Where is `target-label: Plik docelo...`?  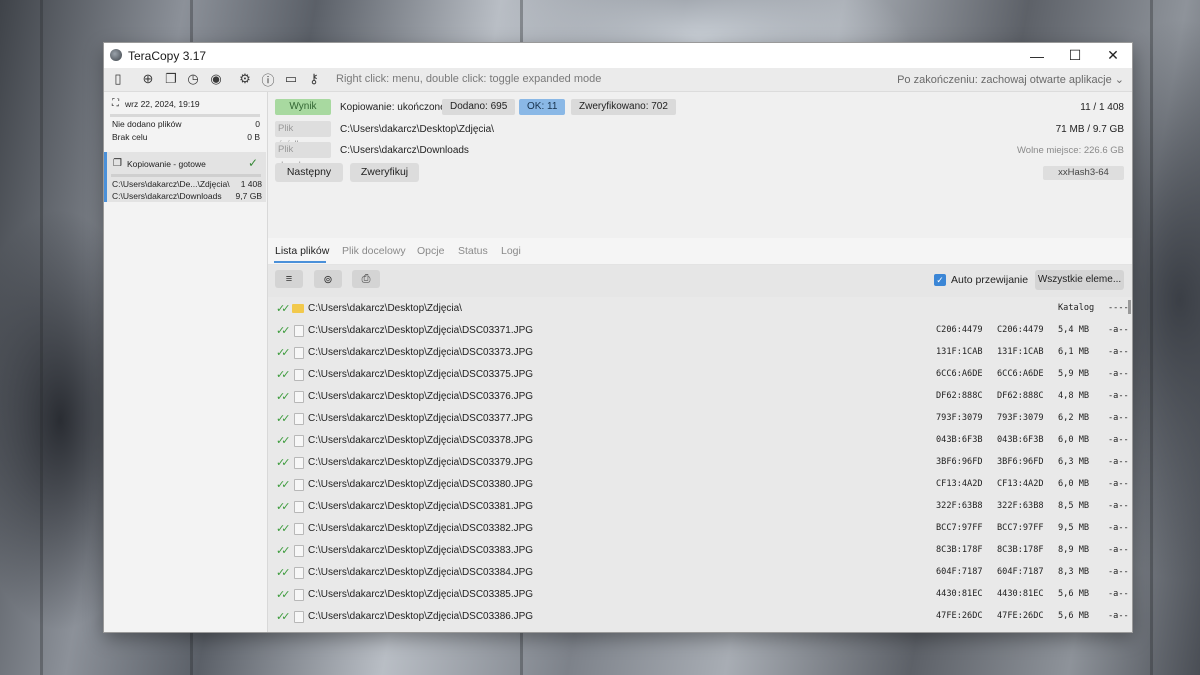 target-label: Plik docelo... is located at coordinates (303, 156).